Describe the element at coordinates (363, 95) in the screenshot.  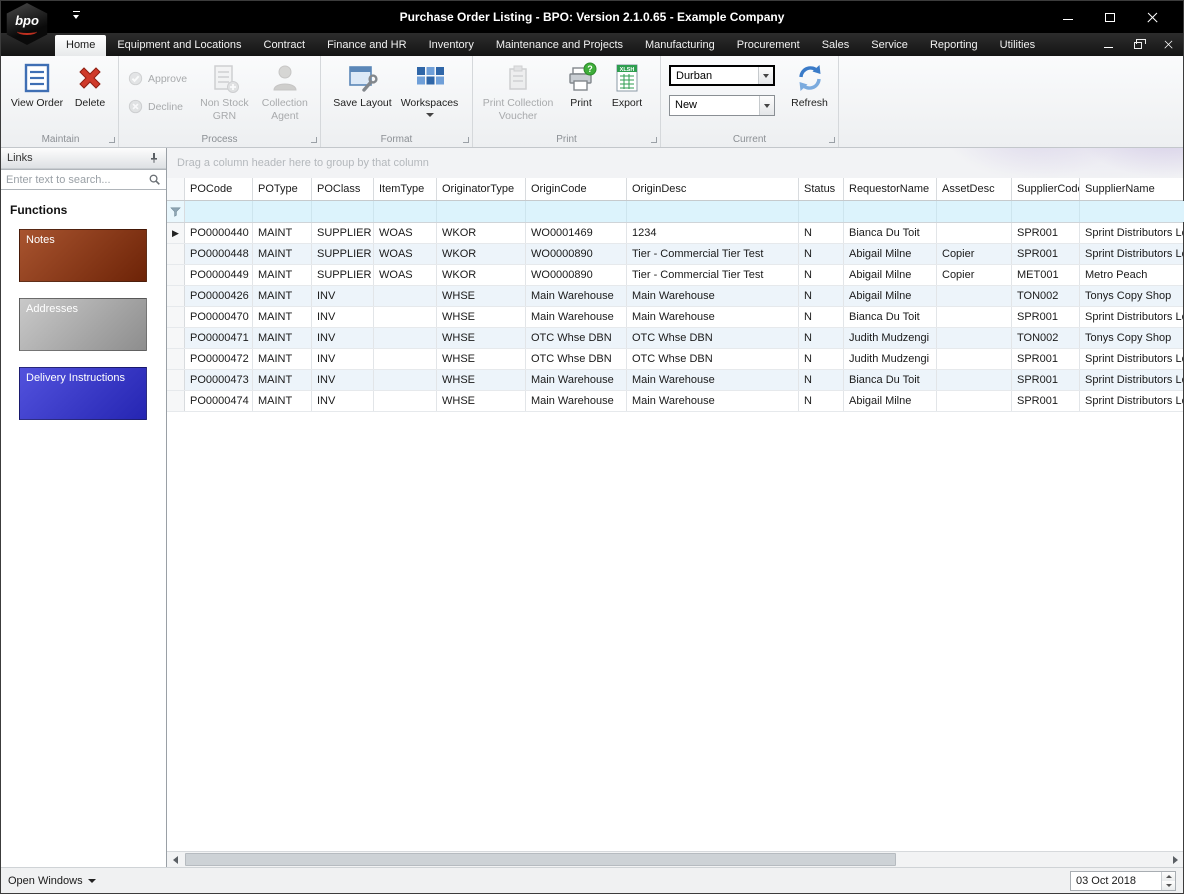
I see `save-layout-button: Save Layout` at that location.